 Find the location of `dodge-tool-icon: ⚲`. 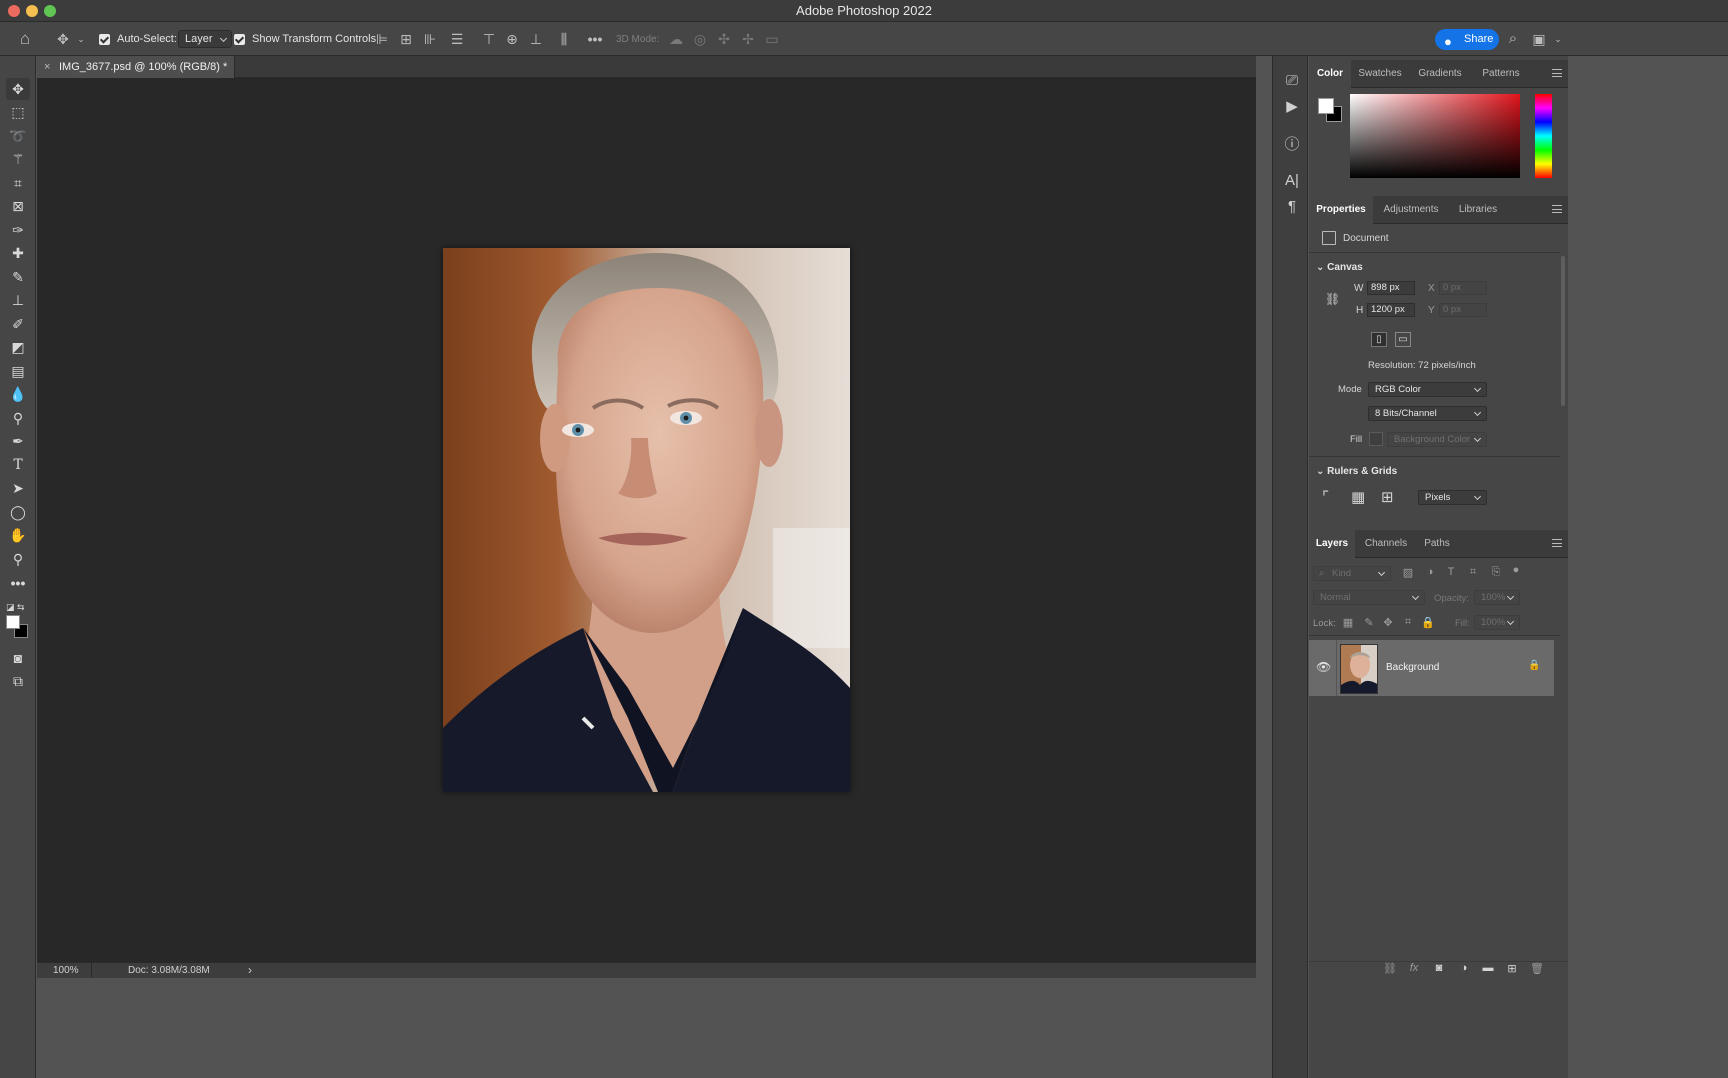

dodge-tool-icon: ⚲ is located at coordinates (18, 418).